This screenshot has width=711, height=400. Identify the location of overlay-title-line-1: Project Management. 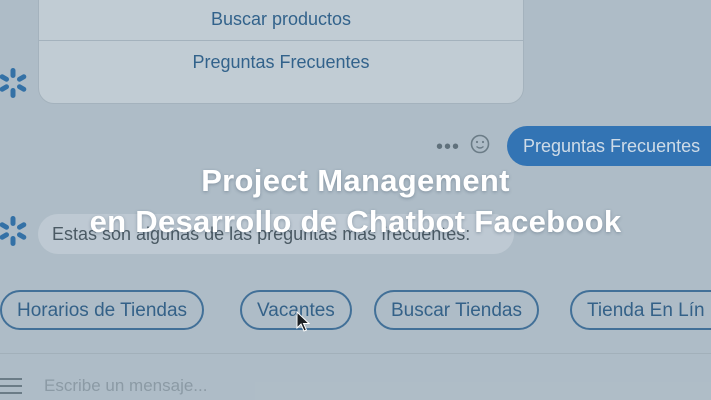
(355, 180).